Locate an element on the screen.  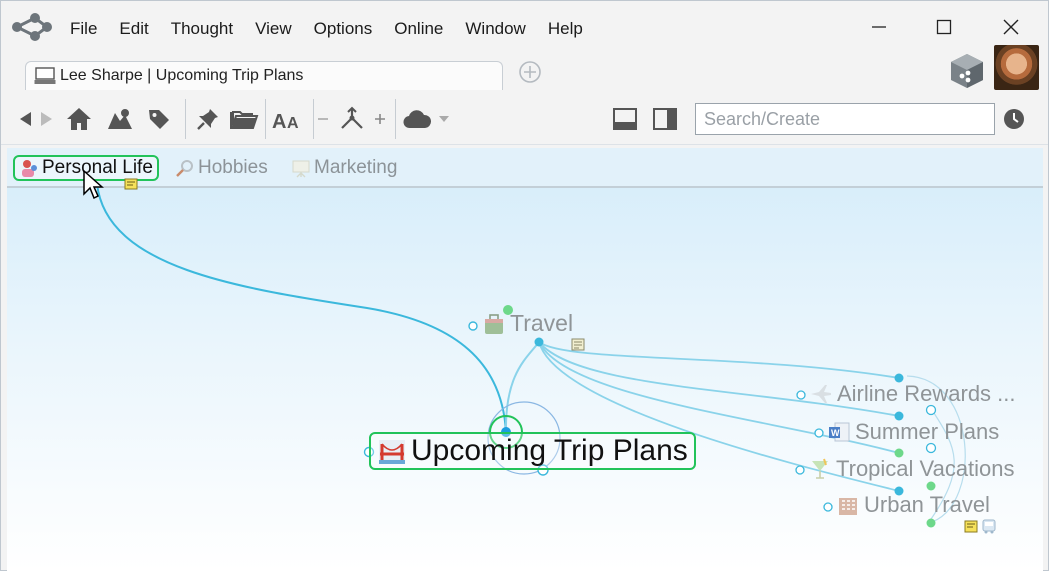
folder-icon is located at coordinates (244, 120).